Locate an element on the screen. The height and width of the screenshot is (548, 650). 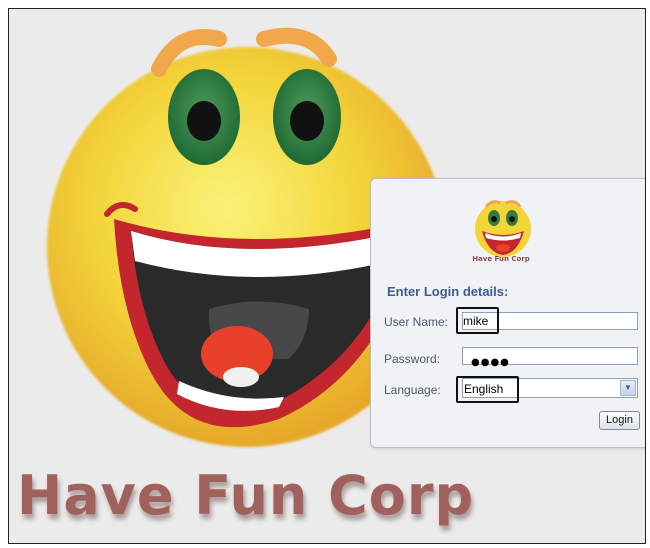
username-input is located at coordinates (550, 321).